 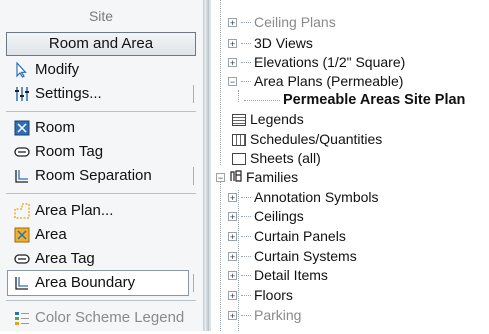 What do you see at coordinates (303, 197) in the screenshot?
I see `tree-node-annotation-symbols: + Annotation Symbols` at bounding box center [303, 197].